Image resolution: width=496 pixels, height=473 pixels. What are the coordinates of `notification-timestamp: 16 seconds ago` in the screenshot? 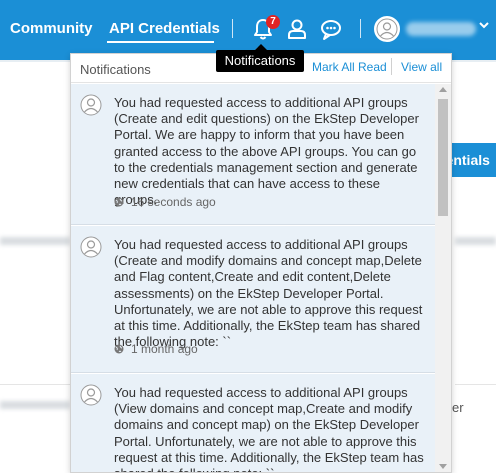 It's located at (165, 202).